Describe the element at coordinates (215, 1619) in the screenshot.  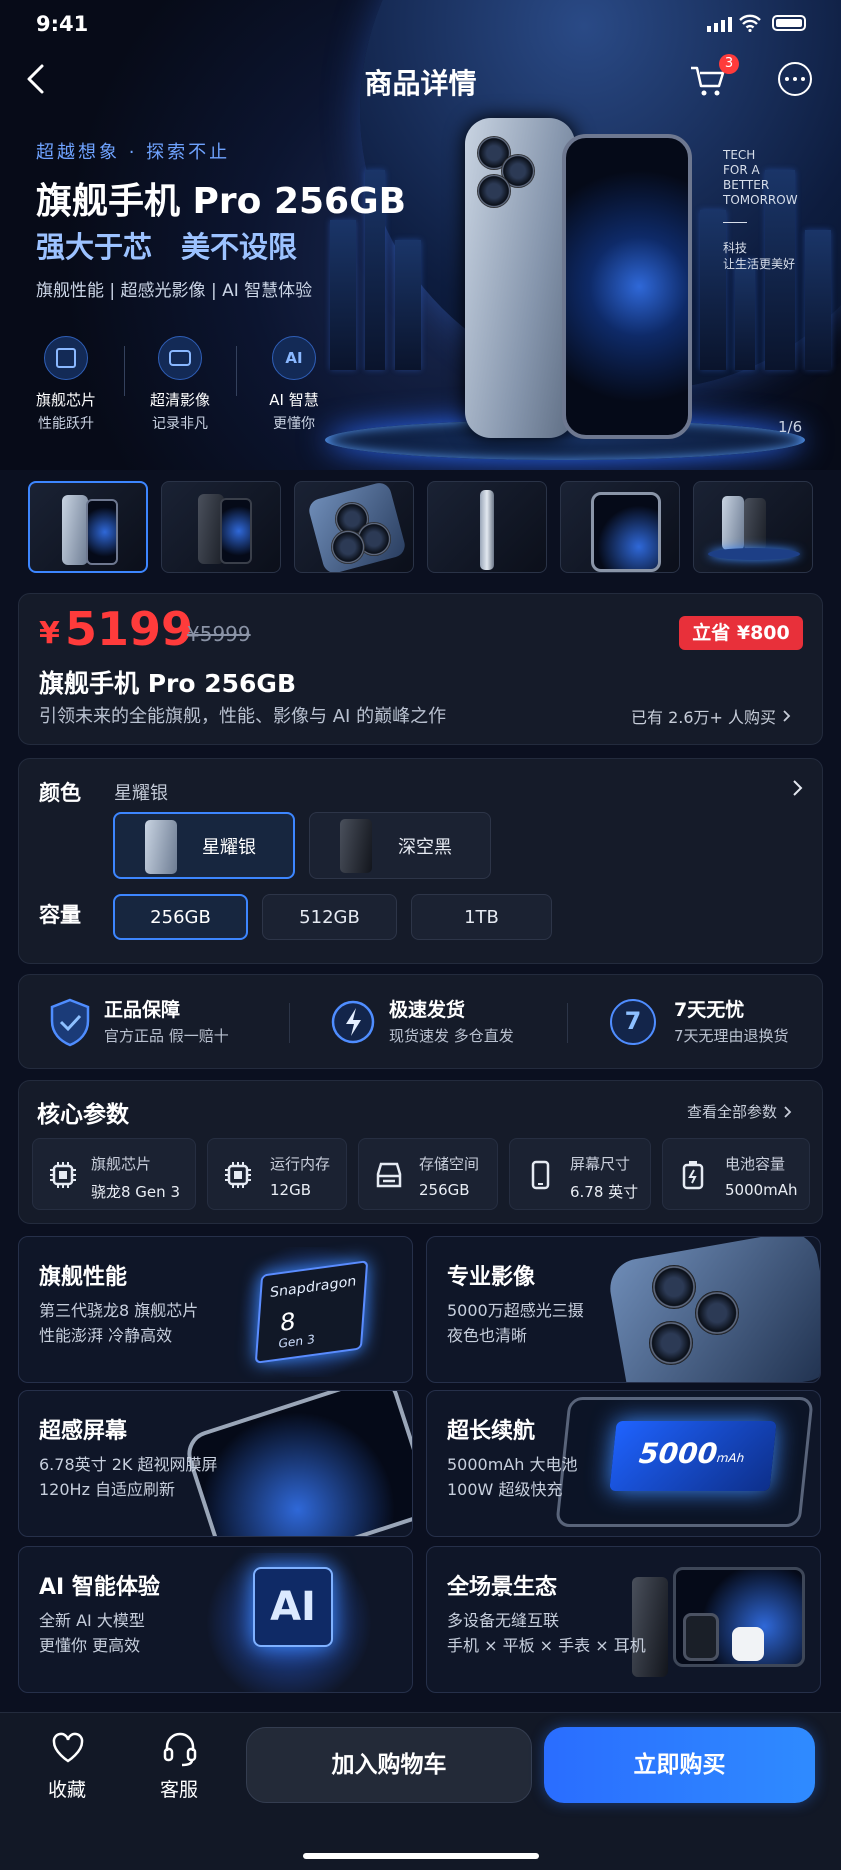
I see `feature-card-ai: AI AI 智能体验 全新 AI 大模型 更懂你 更高效` at that location.